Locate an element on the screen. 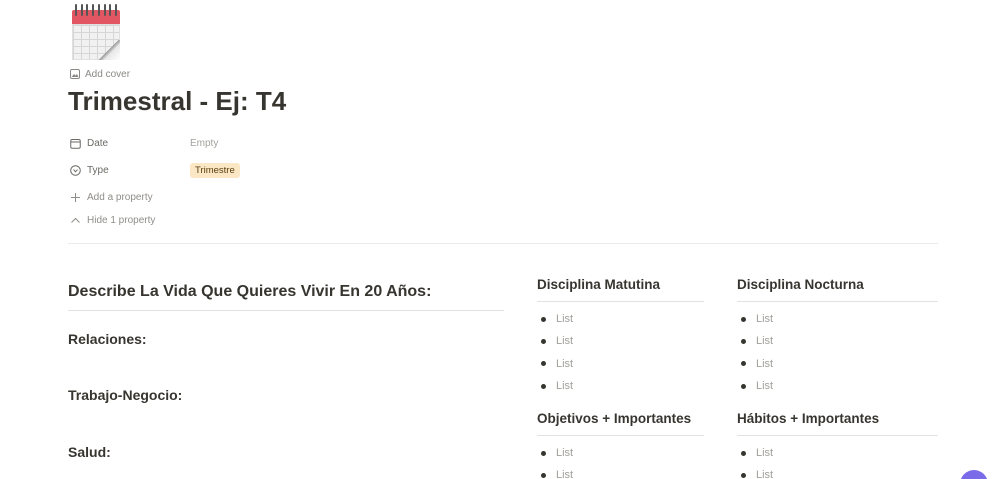 The height and width of the screenshot is (479, 1005). properties-divider is located at coordinates (503, 243).